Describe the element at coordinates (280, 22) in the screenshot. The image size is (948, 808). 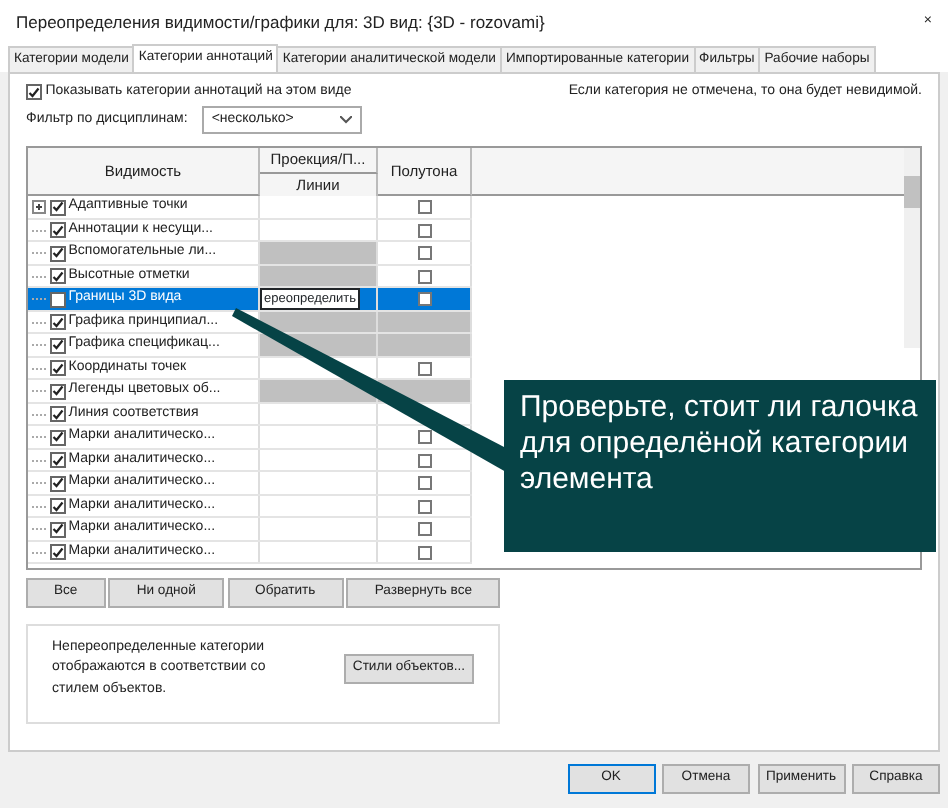
I see `window-title: Переопределения видимости/графики для: 3D вид: {3D - rozovami}` at that location.